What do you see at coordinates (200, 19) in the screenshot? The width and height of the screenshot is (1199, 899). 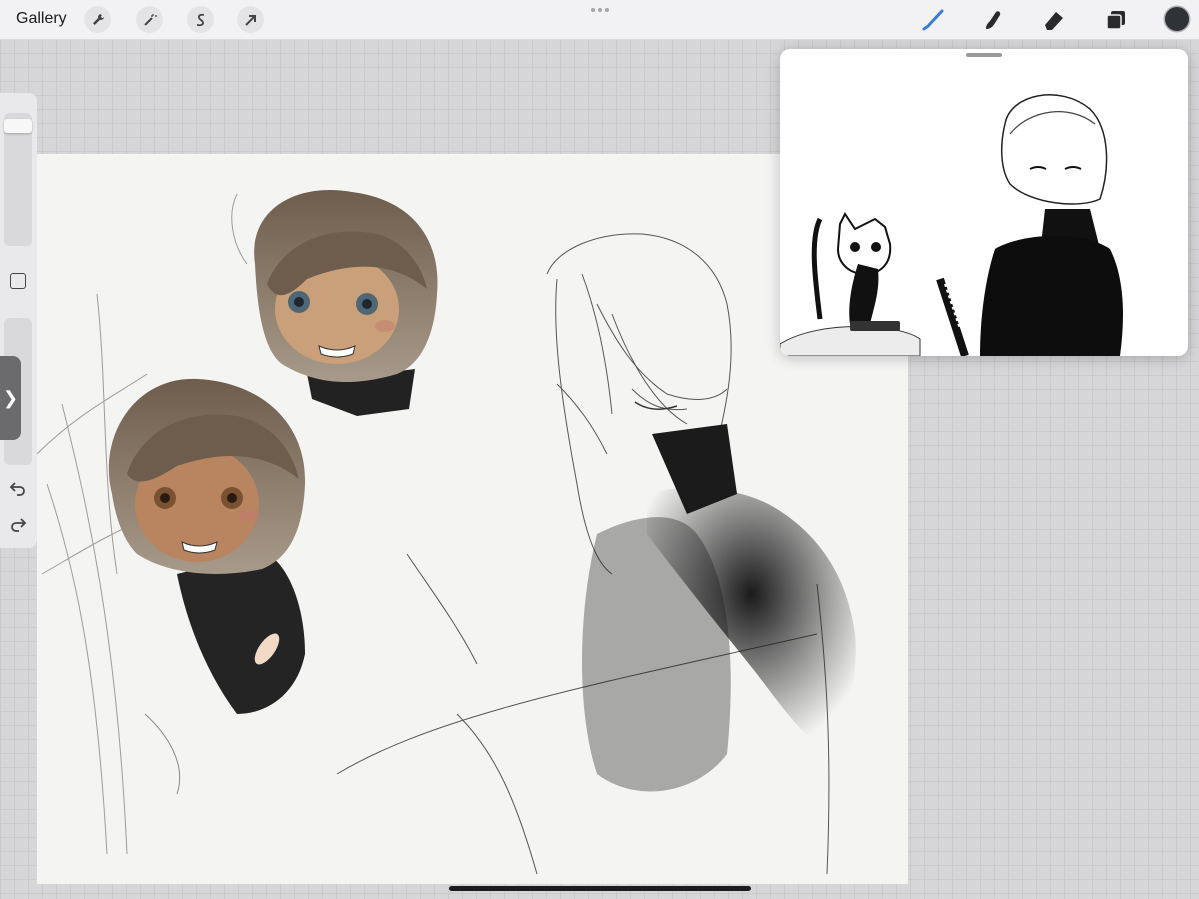 I see `selection-s-icon` at bounding box center [200, 19].